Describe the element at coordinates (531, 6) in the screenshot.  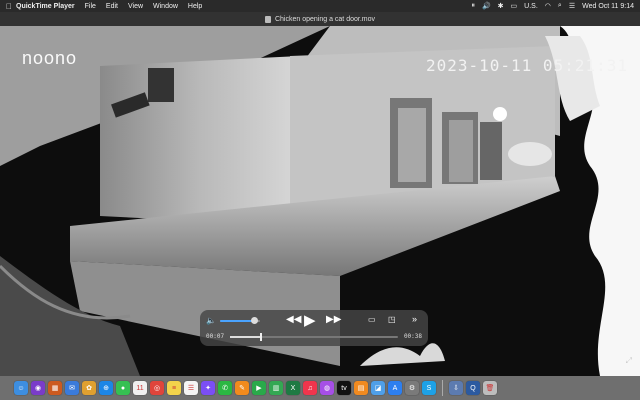
I see `input-source: U.S.` at that location.